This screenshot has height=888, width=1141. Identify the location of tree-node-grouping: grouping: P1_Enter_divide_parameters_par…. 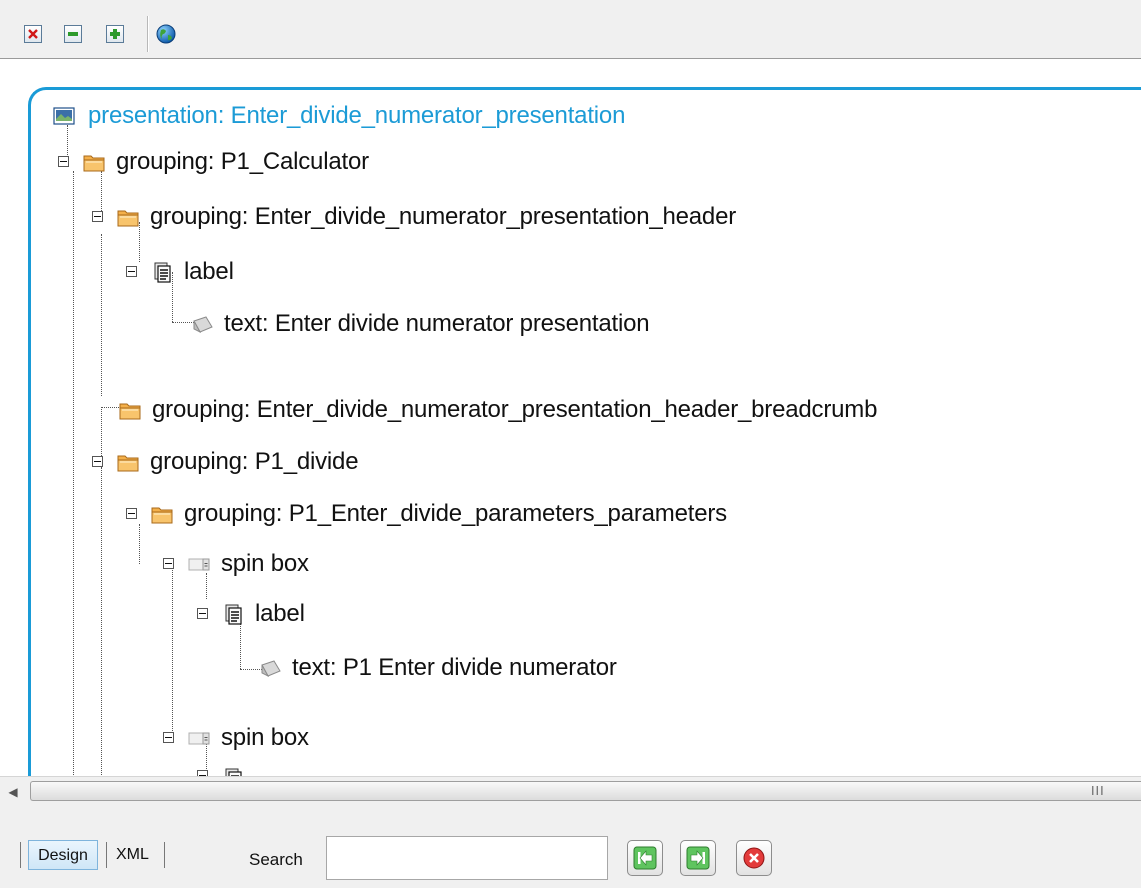
(426, 514).